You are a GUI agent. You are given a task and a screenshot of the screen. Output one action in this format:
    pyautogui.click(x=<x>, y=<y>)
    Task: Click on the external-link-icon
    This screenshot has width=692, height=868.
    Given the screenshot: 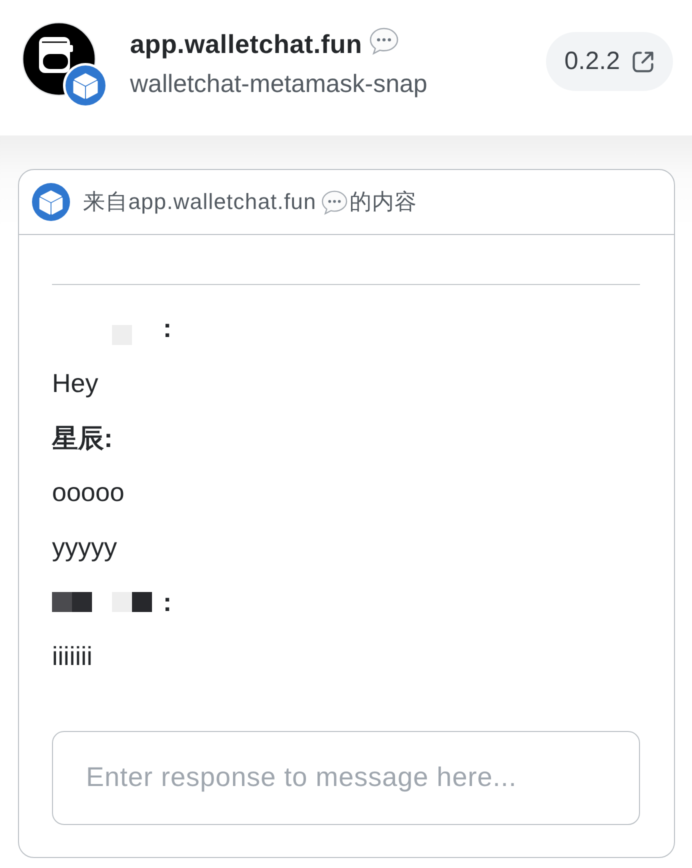 What is the action you would take?
    pyautogui.click(x=643, y=61)
    